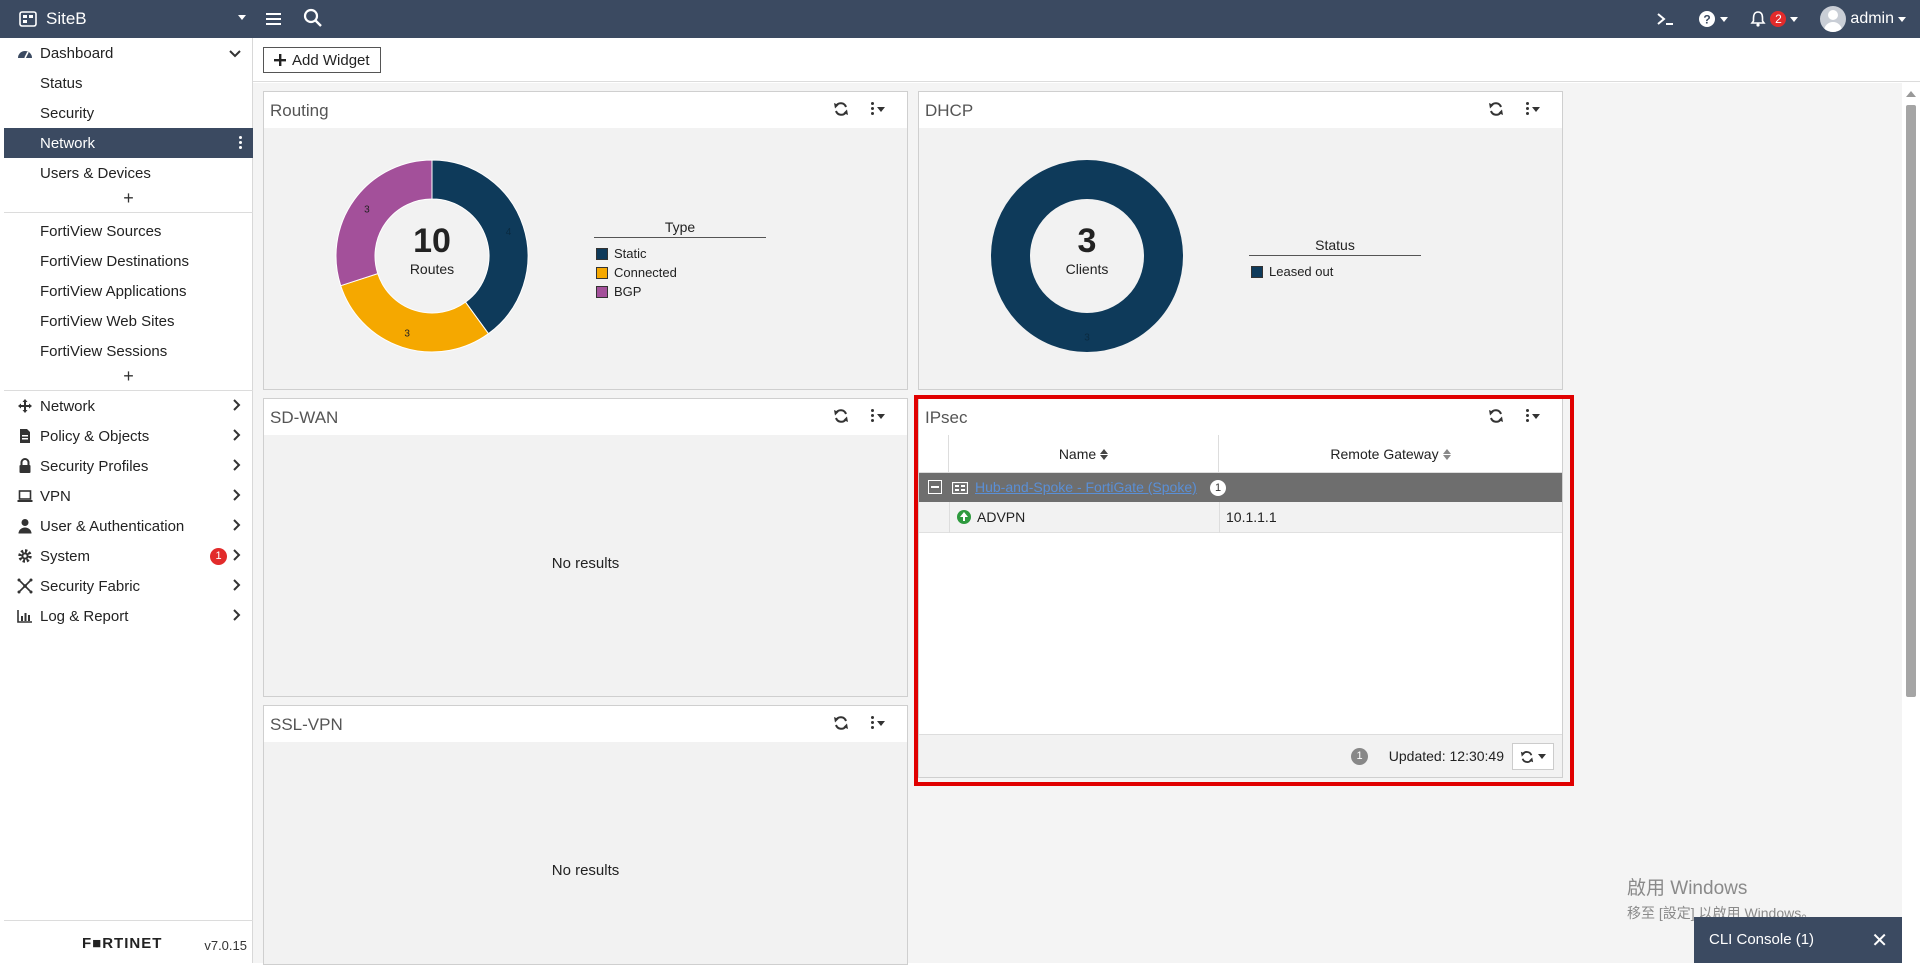 The height and width of the screenshot is (965, 1920). I want to click on laptop-icon, so click(25, 496).